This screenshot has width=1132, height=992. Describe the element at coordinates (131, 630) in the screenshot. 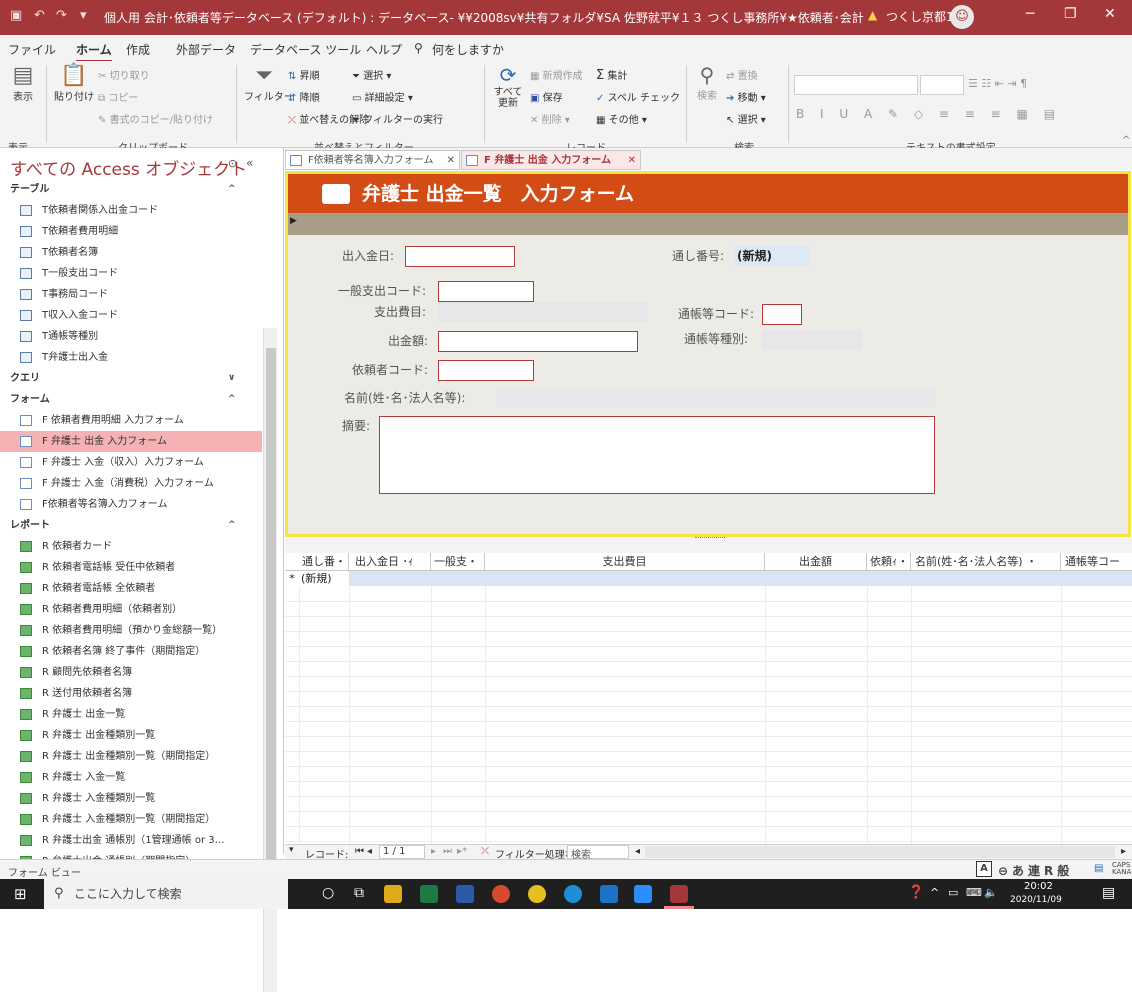

I see `nav-item-report: R 依頼者費用明細（預かり金総額一覧）` at that location.